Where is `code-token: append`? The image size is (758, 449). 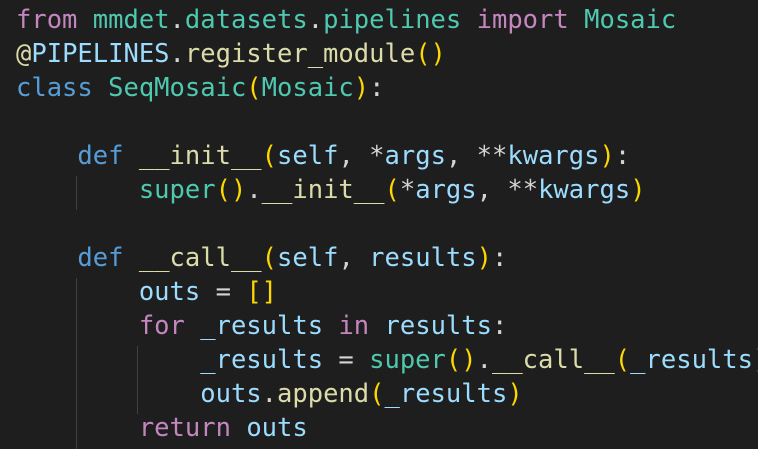 code-token: append is located at coordinates (323, 394).